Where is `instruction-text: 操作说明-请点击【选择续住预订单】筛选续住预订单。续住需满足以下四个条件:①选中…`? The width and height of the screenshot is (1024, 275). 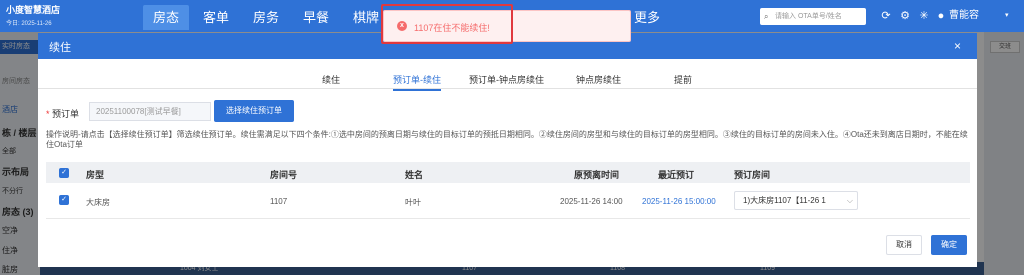
instruction-text: 操作说明-请点击【选择续住预订单】筛选续住预订单。续住需满足以下四个条件:①选中… is located at coordinates (507, 139).